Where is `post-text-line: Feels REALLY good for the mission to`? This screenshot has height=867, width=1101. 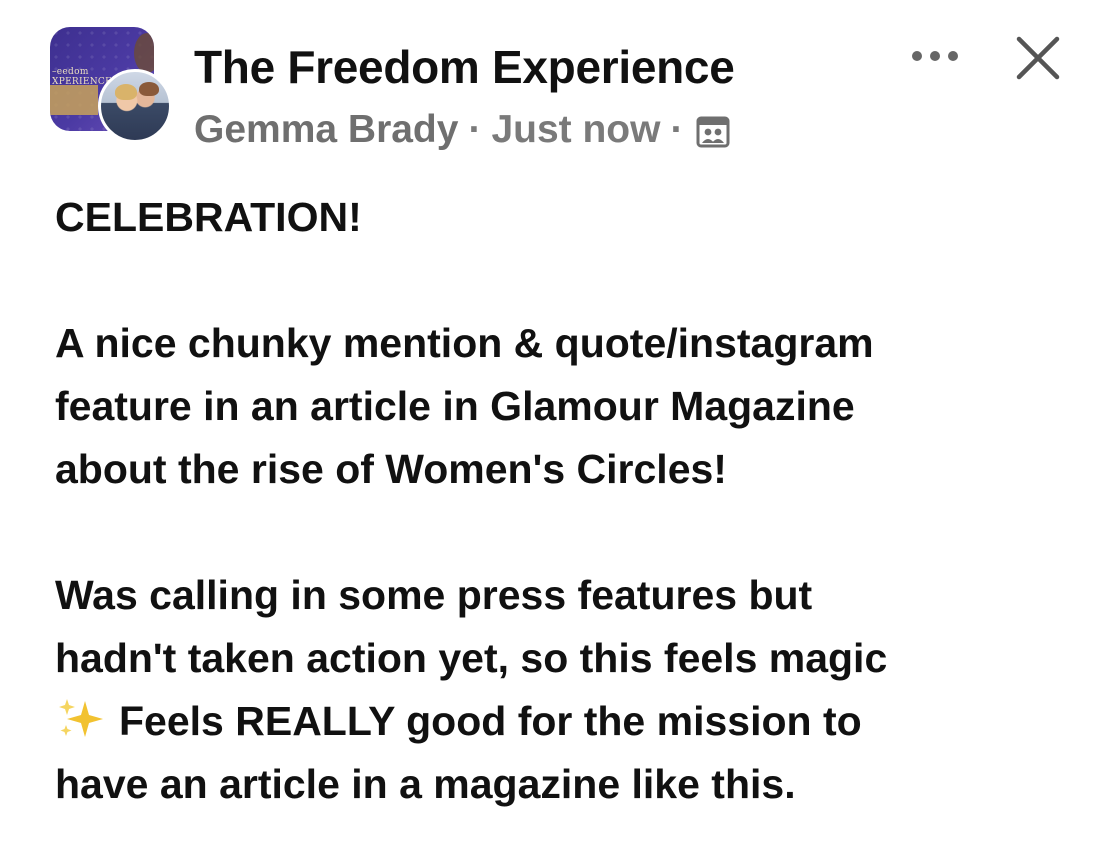
post-text-line: Feels REALLY good for the mission to is located at coordinates (490, 721).